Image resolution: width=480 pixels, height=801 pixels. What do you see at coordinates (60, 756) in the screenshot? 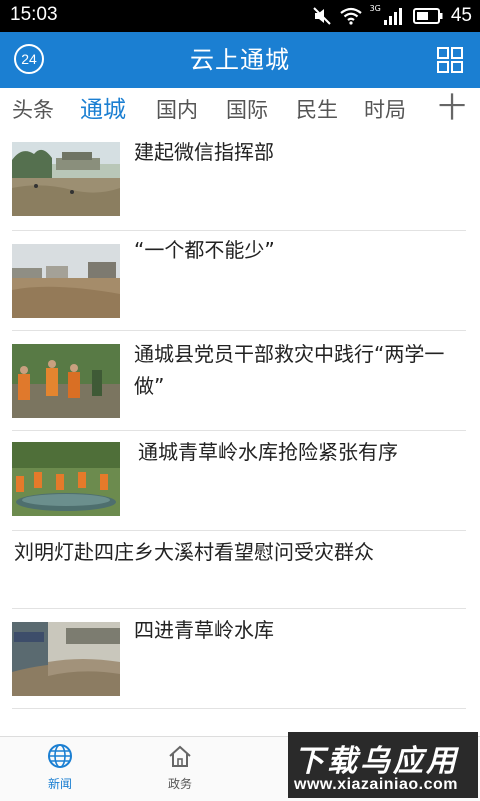
I see `globe-icon` at bounding box center [60, 756].